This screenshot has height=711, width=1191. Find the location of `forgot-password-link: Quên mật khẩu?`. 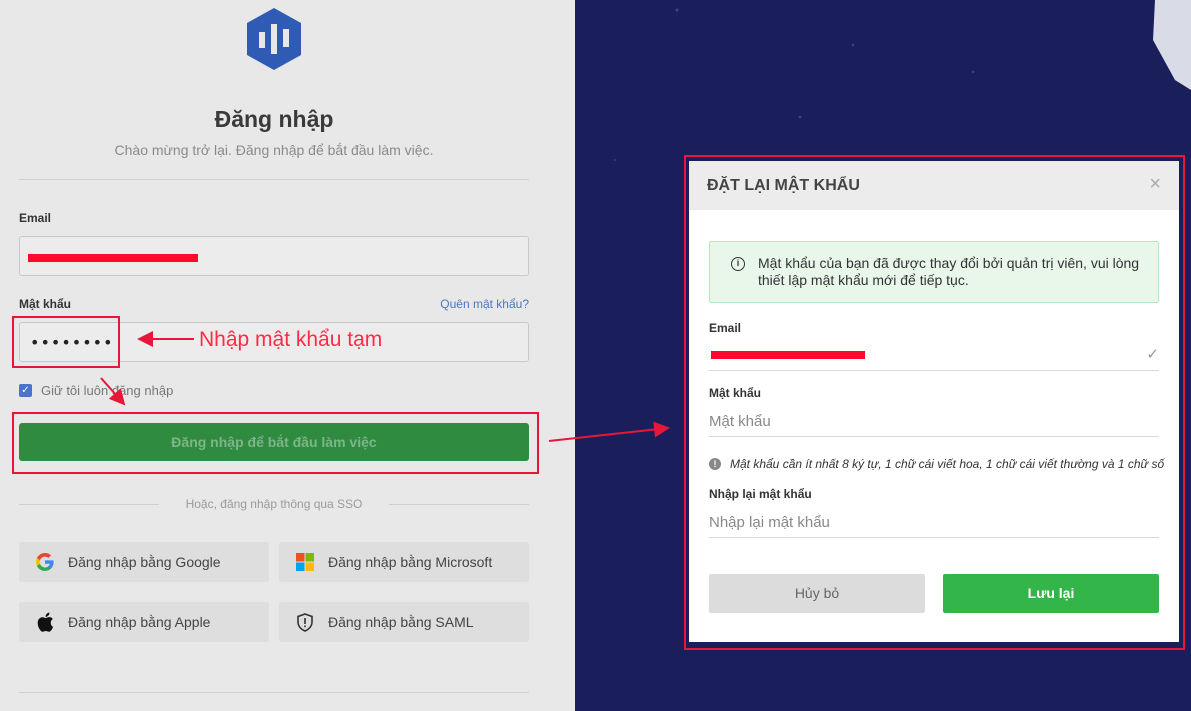

forgot-password-link: Quên mật khẩu? is located at coordinates (484, 304).